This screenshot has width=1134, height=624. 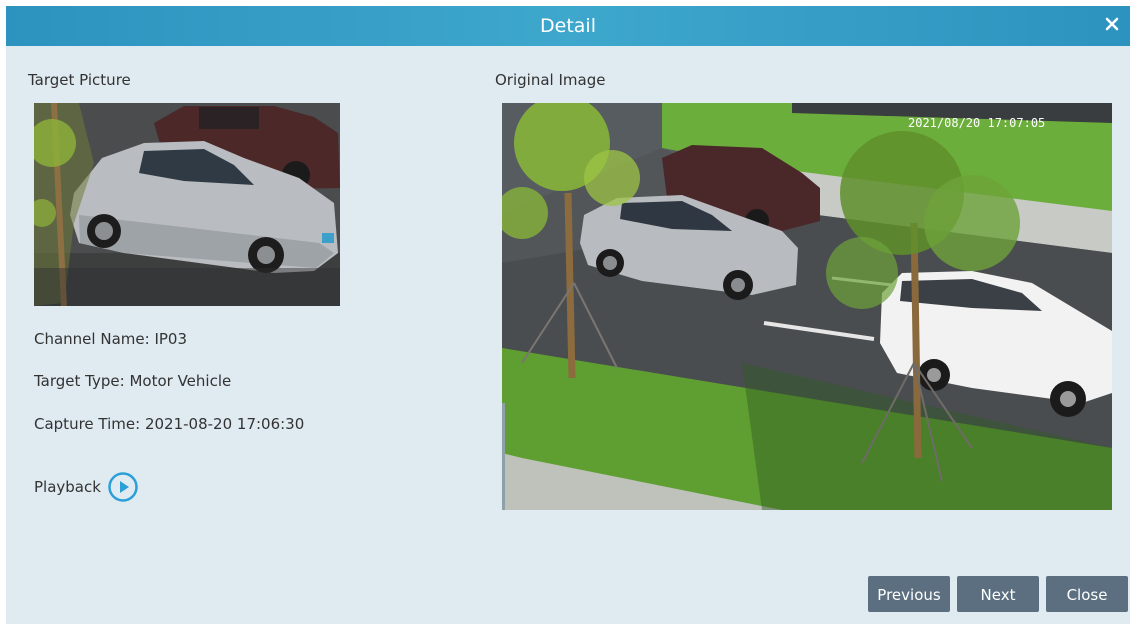 I want to click on channel-name-value: IP03, so click(x=171, y=339).